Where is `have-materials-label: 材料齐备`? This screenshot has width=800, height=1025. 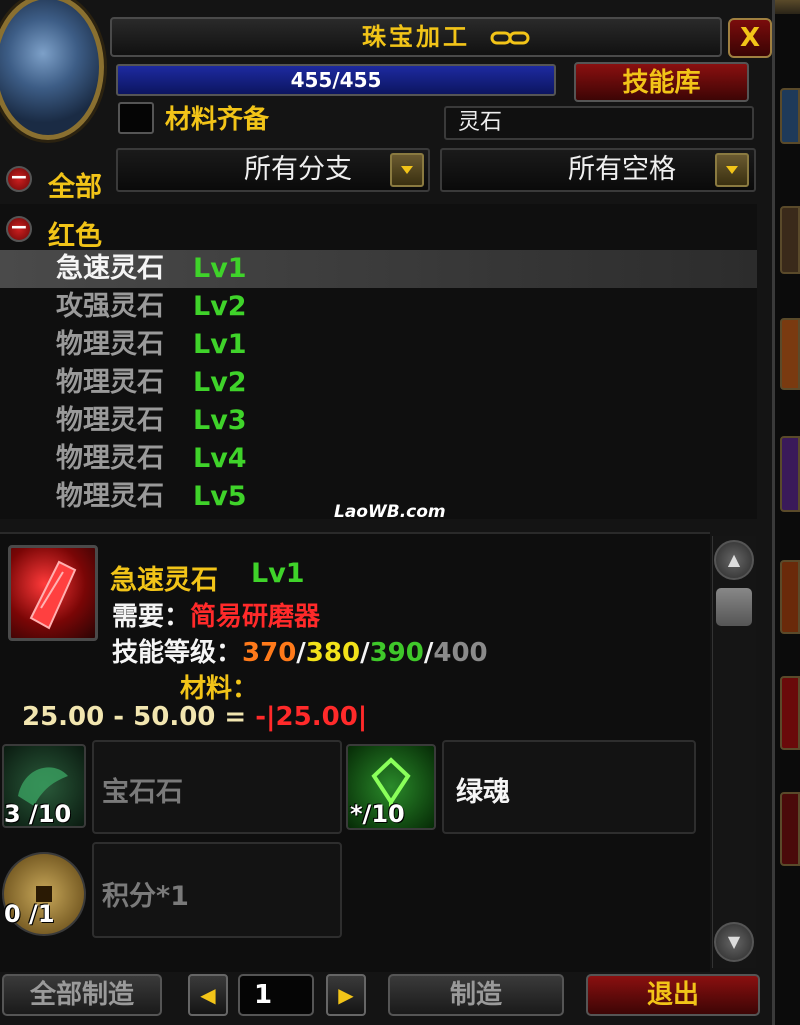 have-materials-label: 材料齐备 is located at coordinates (217, 120).